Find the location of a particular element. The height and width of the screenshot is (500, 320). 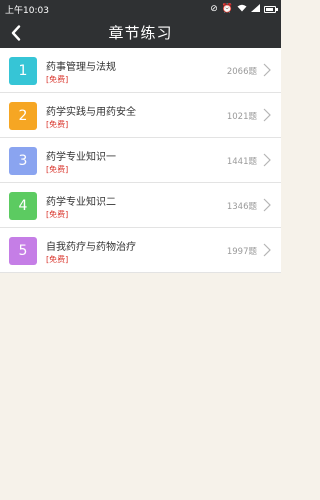

status-time: 上午10:03 is located at coordinates (27, 10).